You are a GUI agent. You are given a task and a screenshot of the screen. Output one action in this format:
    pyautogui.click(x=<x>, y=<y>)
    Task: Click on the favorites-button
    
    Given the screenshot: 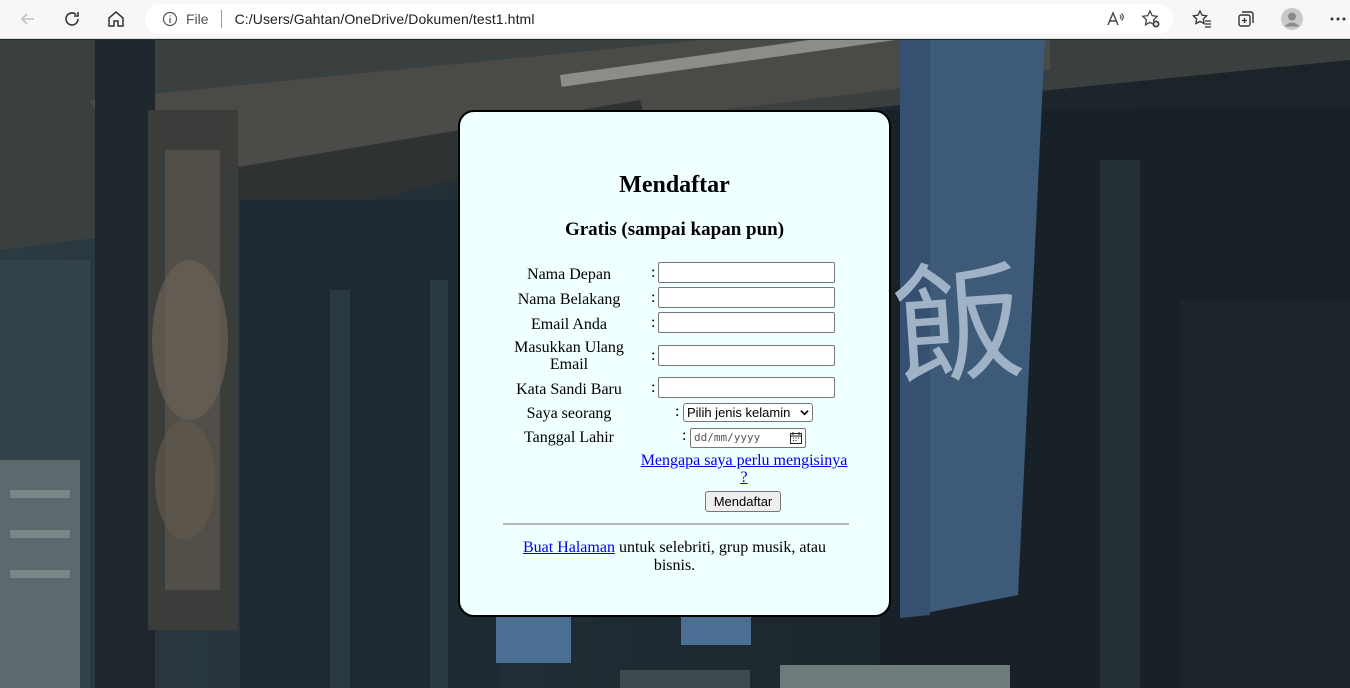 What is the action you would take?
    pyautogui.click(x=1202, y=19)
    